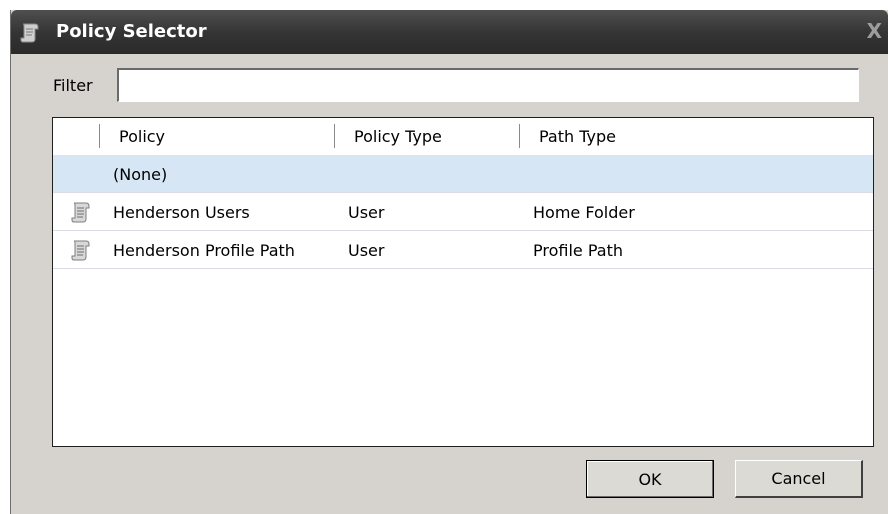 This screenshot has width=888, height=514. Describe the element at coordinates (799, 479) in the screenshot. I see `cancel-button: Cancel` at that location.